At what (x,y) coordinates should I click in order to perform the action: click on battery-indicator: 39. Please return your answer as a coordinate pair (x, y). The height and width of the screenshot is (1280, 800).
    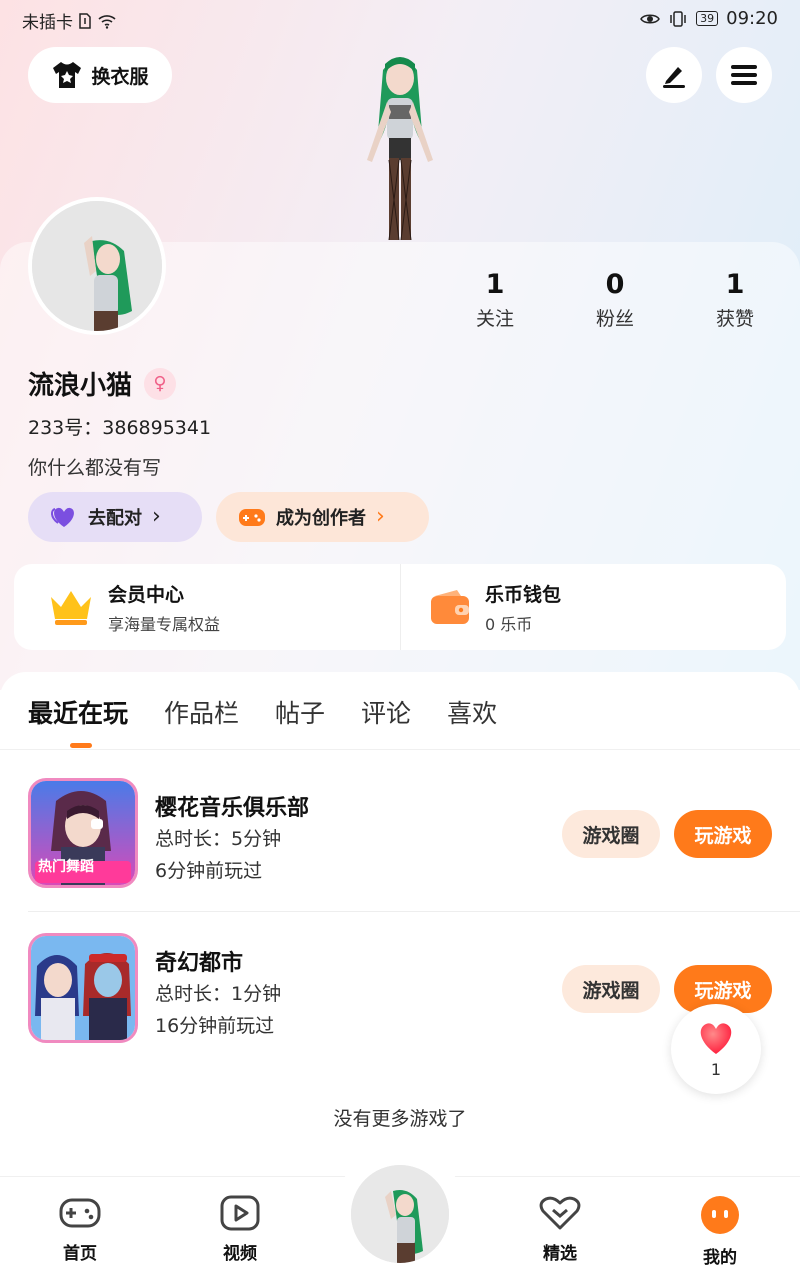
    Looking at the image, I should click on (707, 18).